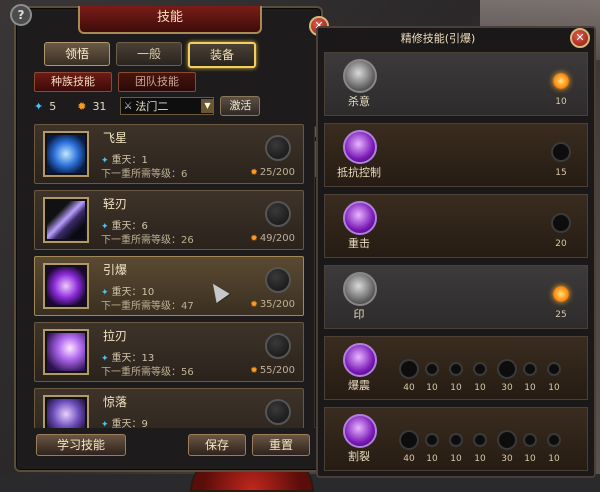 The height and width of the screenshot is (492, 600). I want to click on skill-level: ✦ 重天：10, so click(127, 290).